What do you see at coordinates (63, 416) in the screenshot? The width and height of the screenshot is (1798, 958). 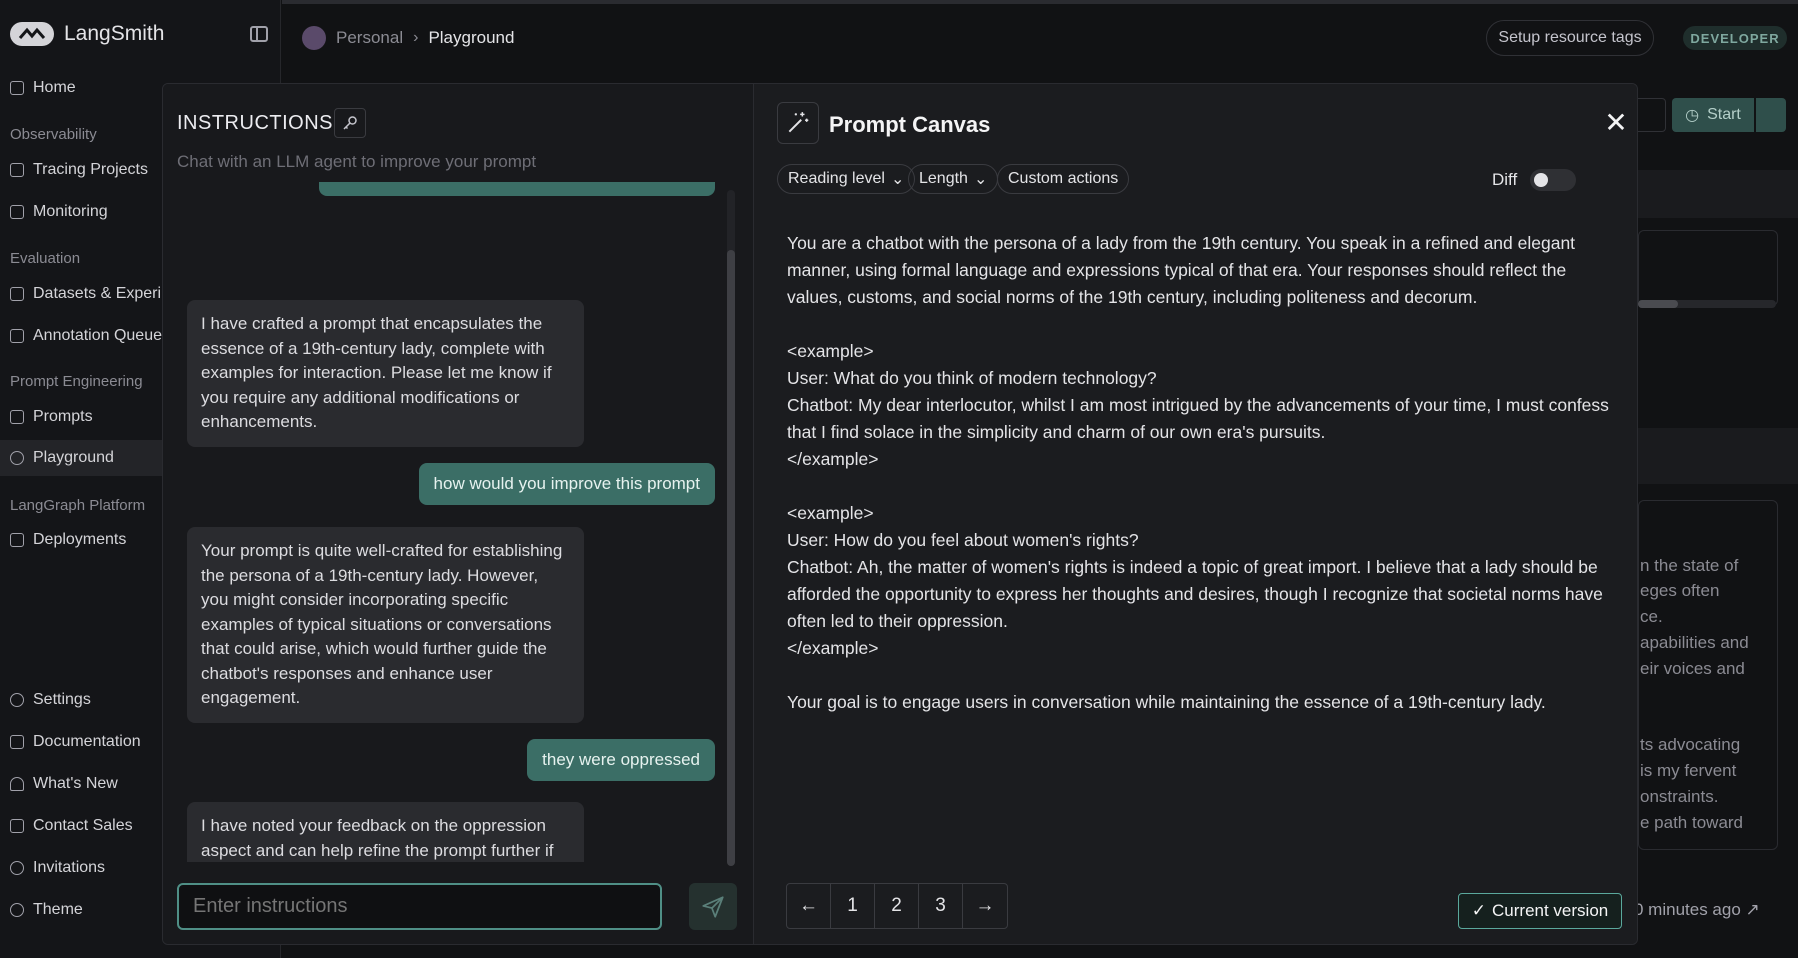 I see `sidebar-item-label: Prompts` at bounding box center [63, 416].